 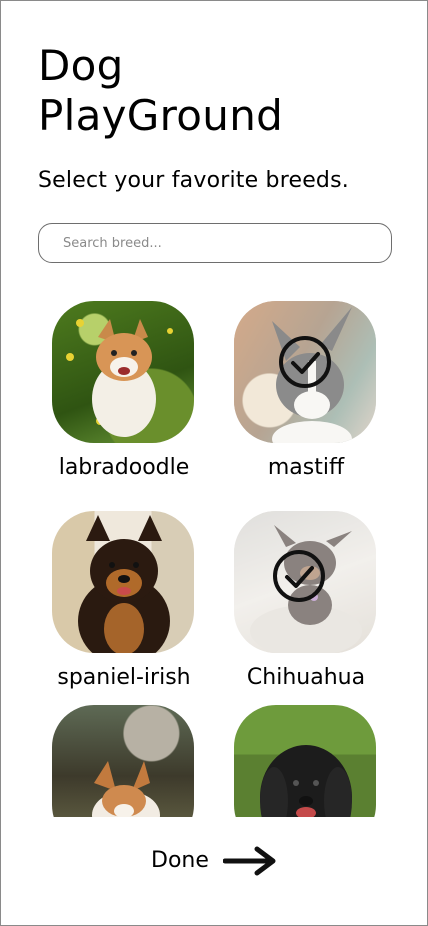 What do you see at coordinates (306, 467) in the screenshot?
I see `breed-label: mastiff` at bounding box center [306, 467].